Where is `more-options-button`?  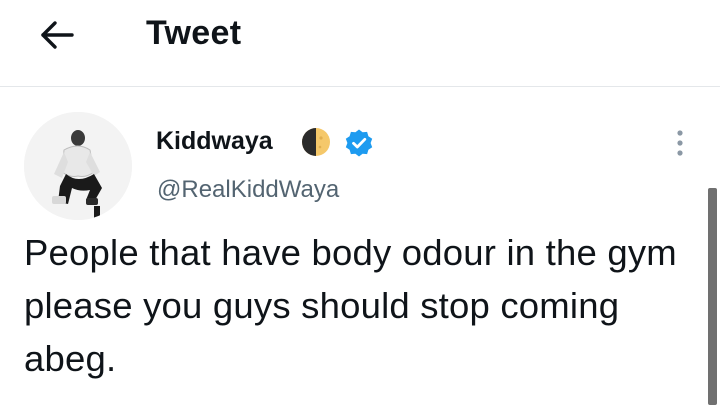
more-options-button is located at coordinates (680, 143).